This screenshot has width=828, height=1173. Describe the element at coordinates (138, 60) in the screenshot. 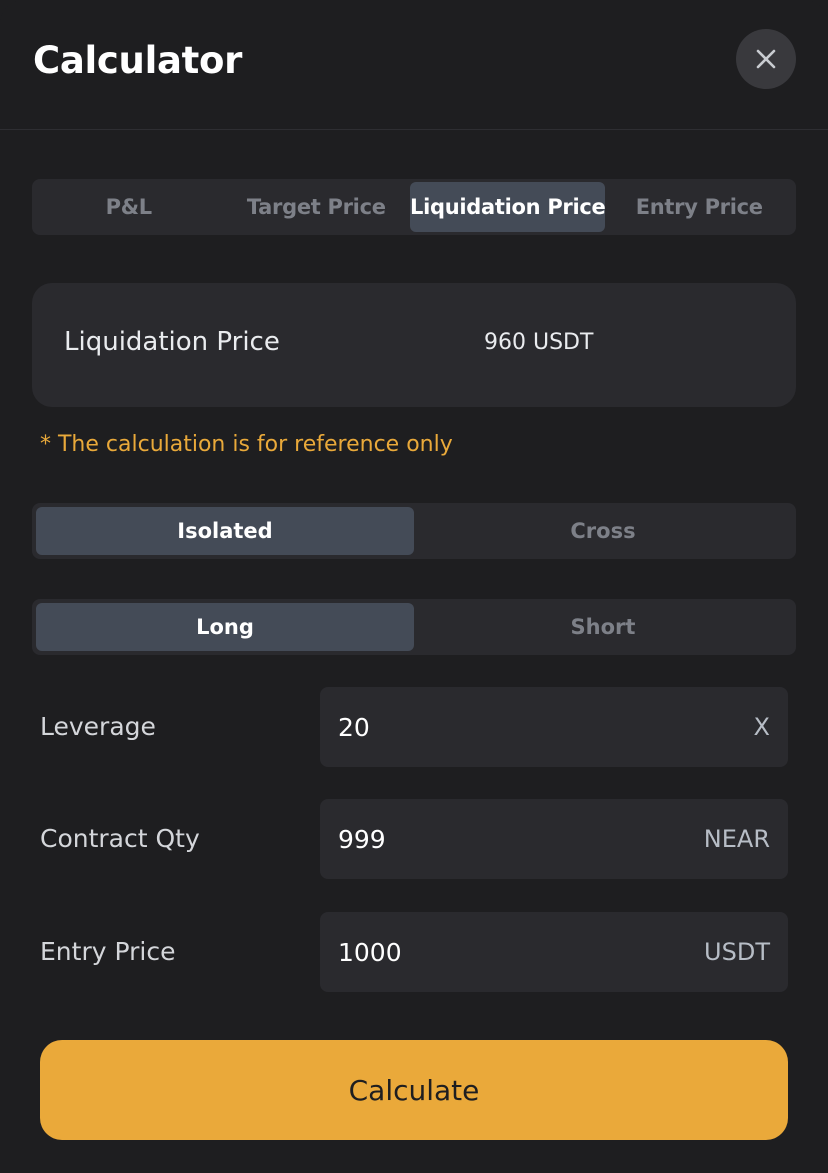

I see `page-title: Calculator` at that location.